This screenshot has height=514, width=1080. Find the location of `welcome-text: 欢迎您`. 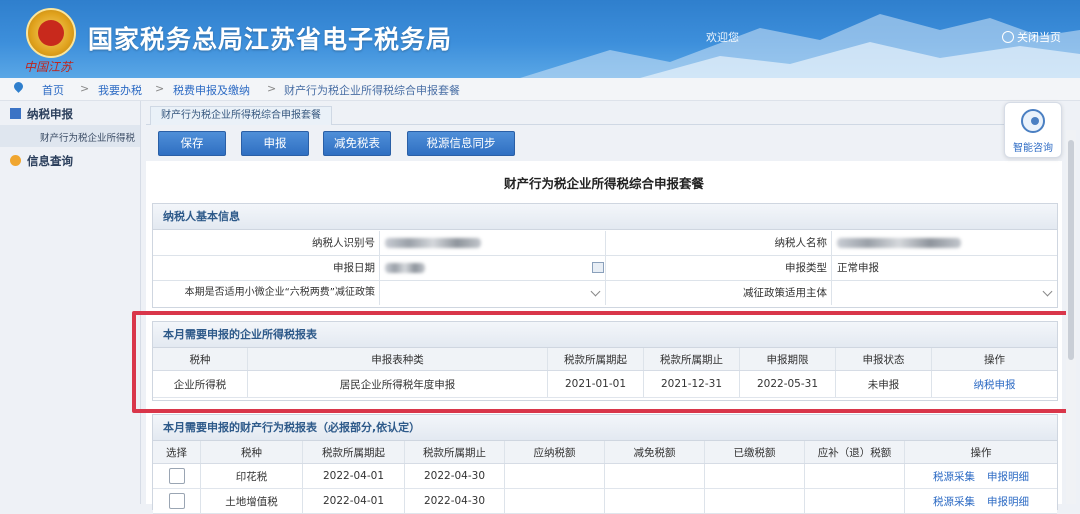

welcome-text: 欢迎您 is located at coordinates (722, 37).